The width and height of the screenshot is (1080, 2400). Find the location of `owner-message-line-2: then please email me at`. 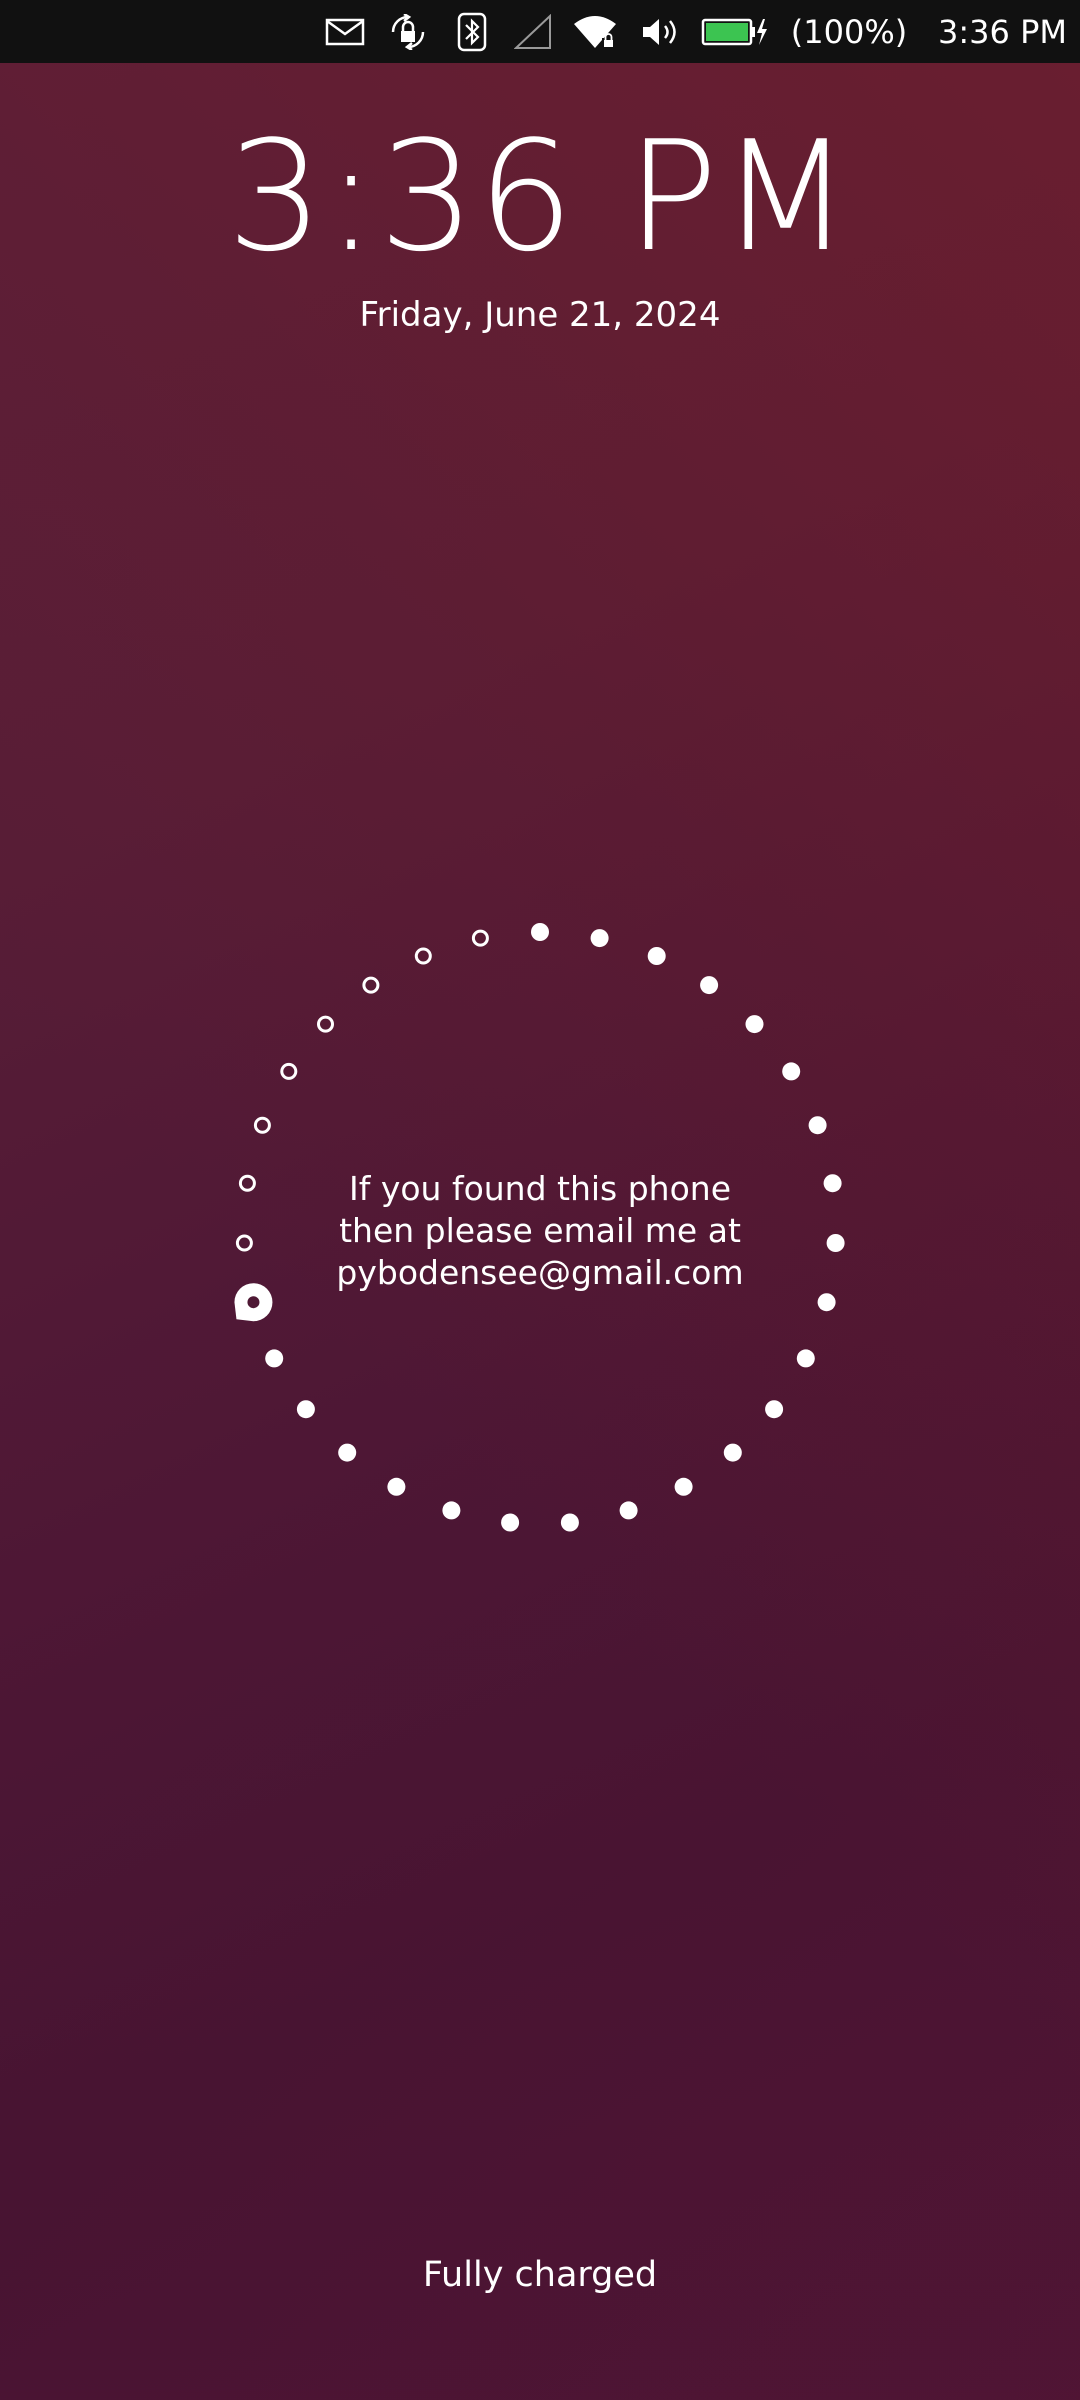

owner-message-line-2: then please email me at is located at coordinates (540, 1230).